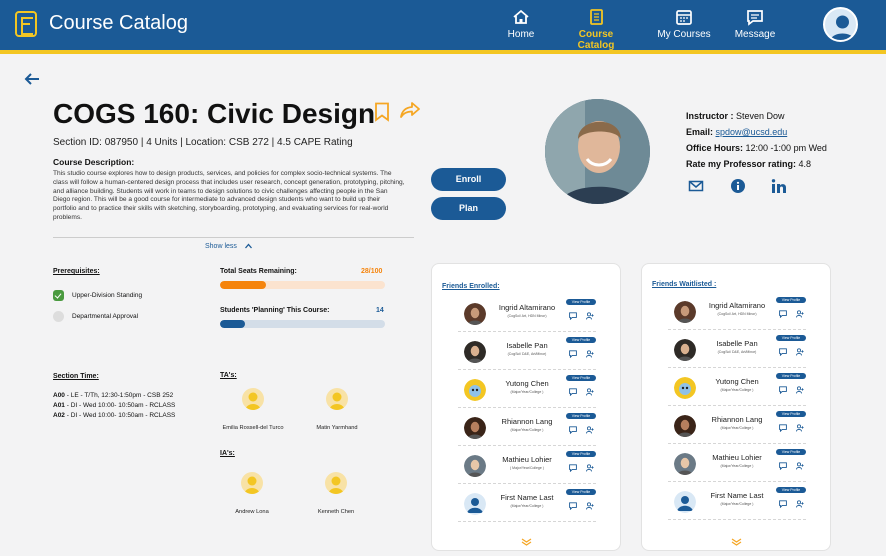 This screenshot has height=556, width=886. I want to click on friend-major: (CogSci/ D&E, Art/Minor), so click(527, 354).